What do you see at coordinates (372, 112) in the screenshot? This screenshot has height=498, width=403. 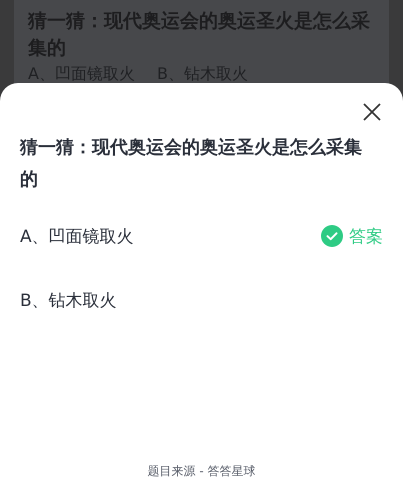 I see `close-icon` at bounding box center [372, 112].